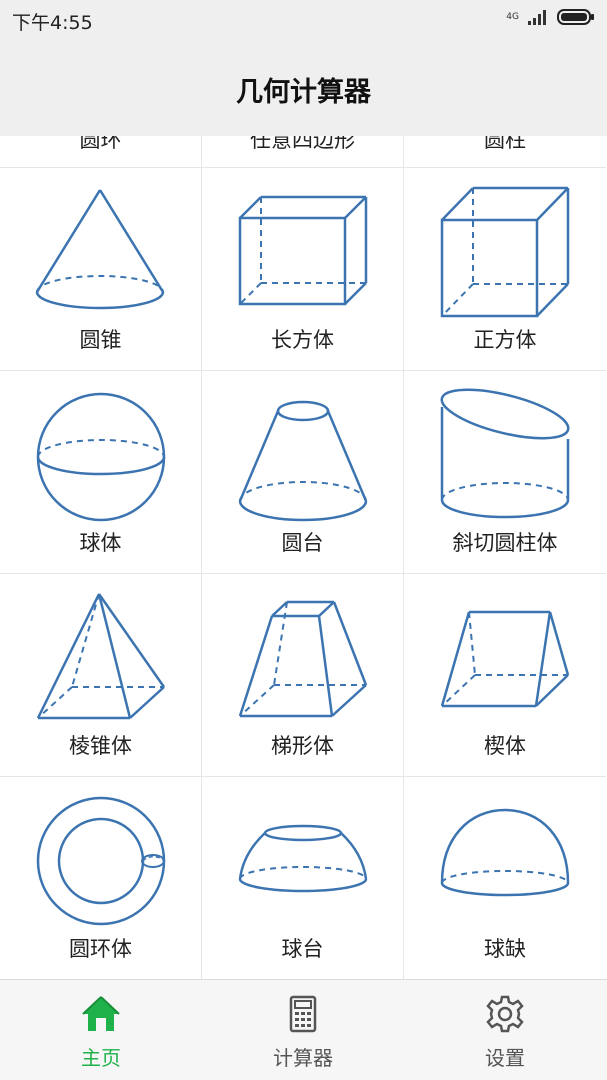 Image resolution: width=607 pixels, height=1080 pixels. Describe the element at coordinates (303, 659) in the screenshot. I see `prismoid-icon` at that location.